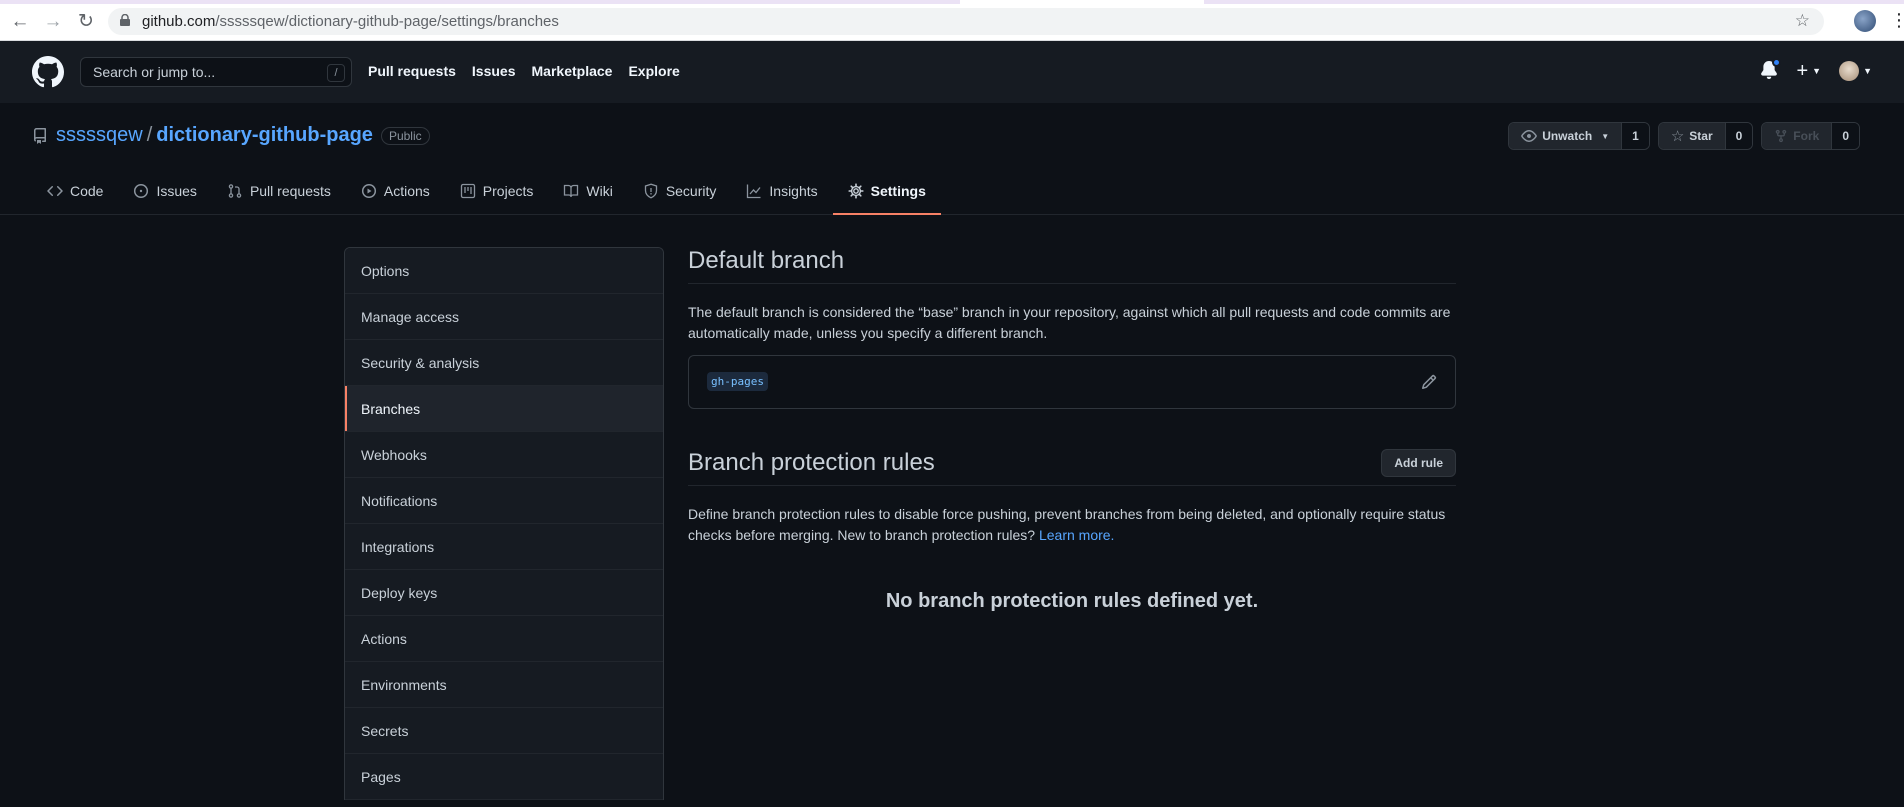 Image resolution: width=1904 pixels, height=807 pixels. Describe the element at coordinates (504, 501) in the screenshot. I see `sidebar-item-notifications: Notifications` at that location.